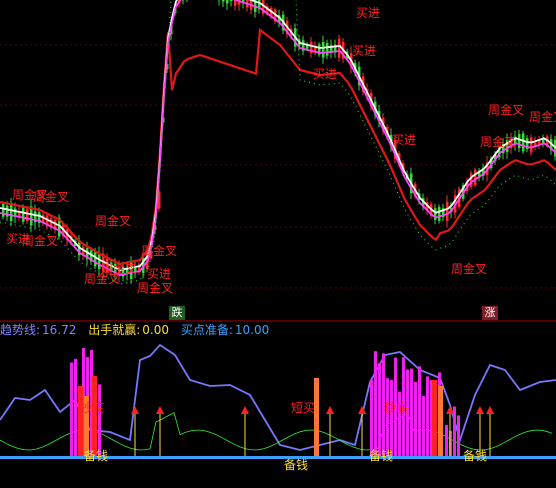  What do you see at coordinates (368, 13) in the screenshot?
I see `label-buy-3: 买进` at bounding box center [368, 13].